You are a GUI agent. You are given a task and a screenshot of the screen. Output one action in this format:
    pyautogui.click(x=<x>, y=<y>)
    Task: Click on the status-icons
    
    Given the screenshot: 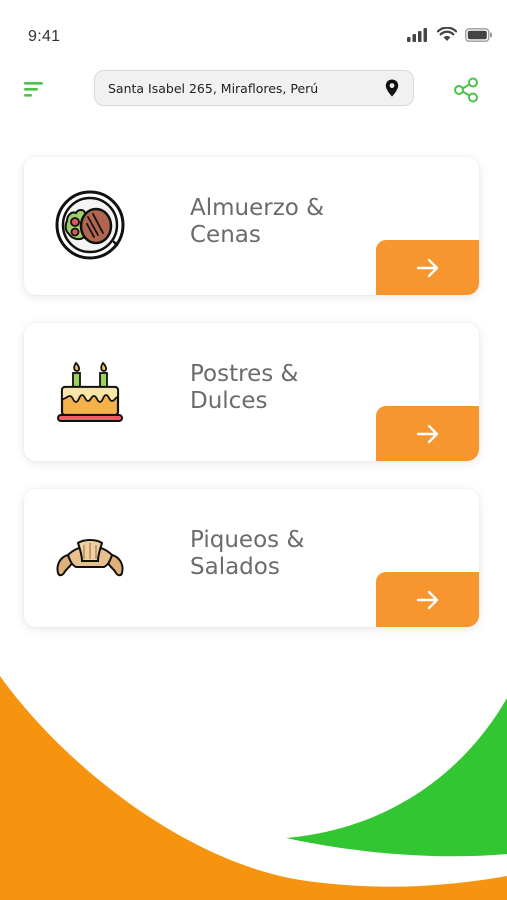 What is the action you would take?
    pyautogui.click(x=450, y=34)
    